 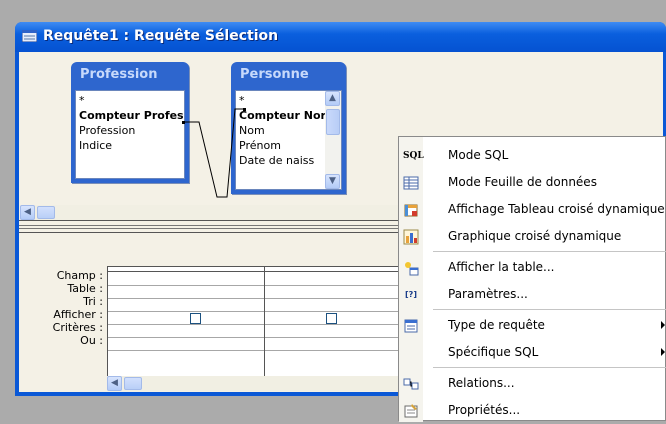 What do you see at coordinates (496, 325) in the screenshot?
I see `menu-item-label: Type de requête` at bounding box center [496, 325].